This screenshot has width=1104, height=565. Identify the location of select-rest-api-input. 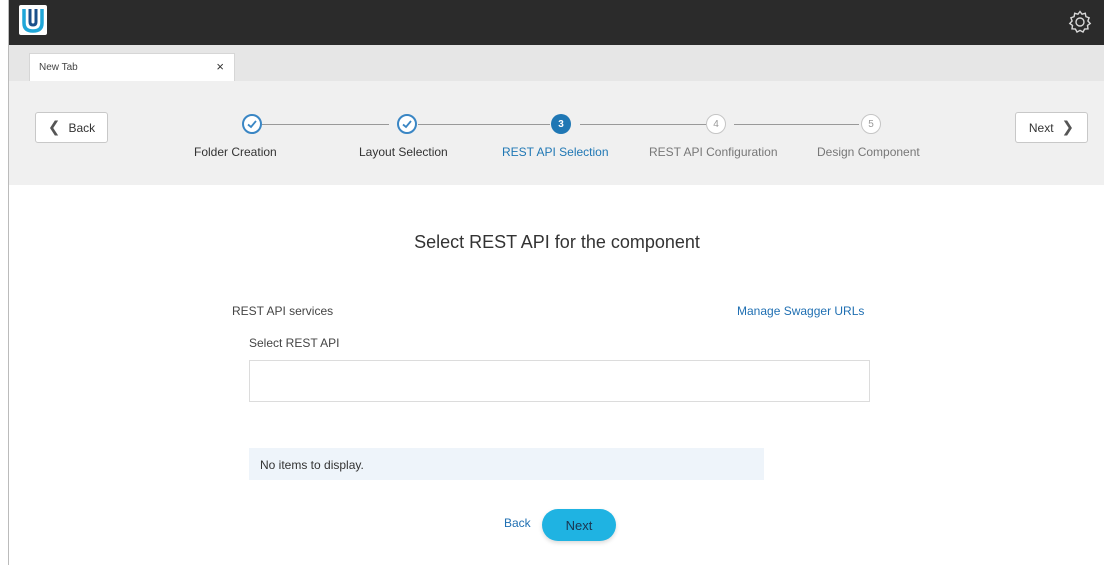
(559, 381).